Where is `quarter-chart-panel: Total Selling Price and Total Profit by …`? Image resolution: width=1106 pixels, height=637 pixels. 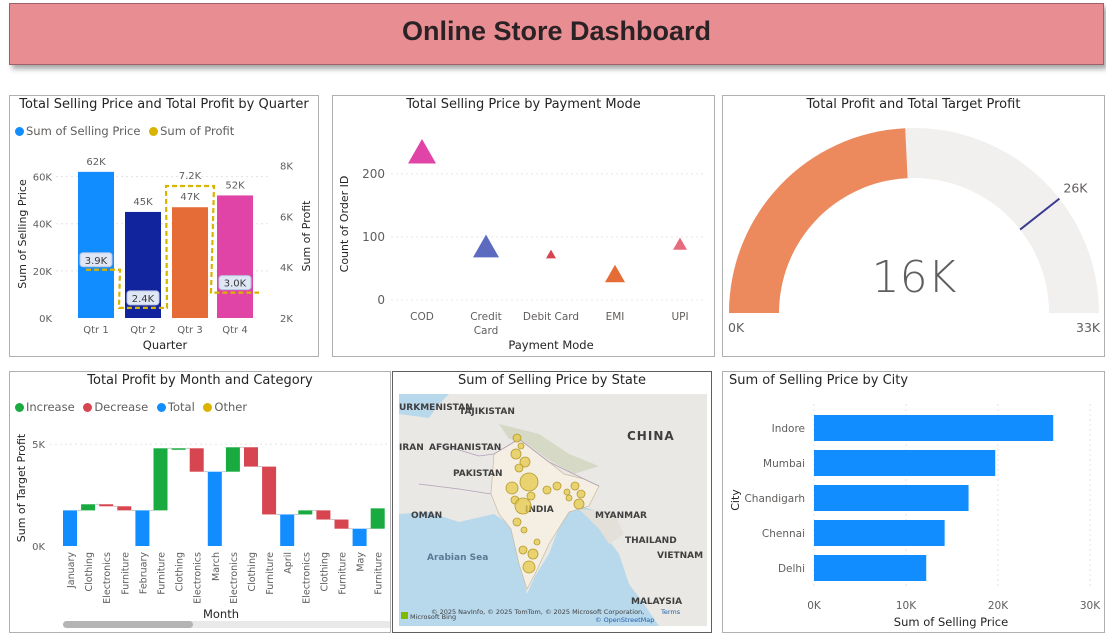 quarter-chart-panel: Total Selling Price and Total Profit by … is located at coordinates (164, 226).